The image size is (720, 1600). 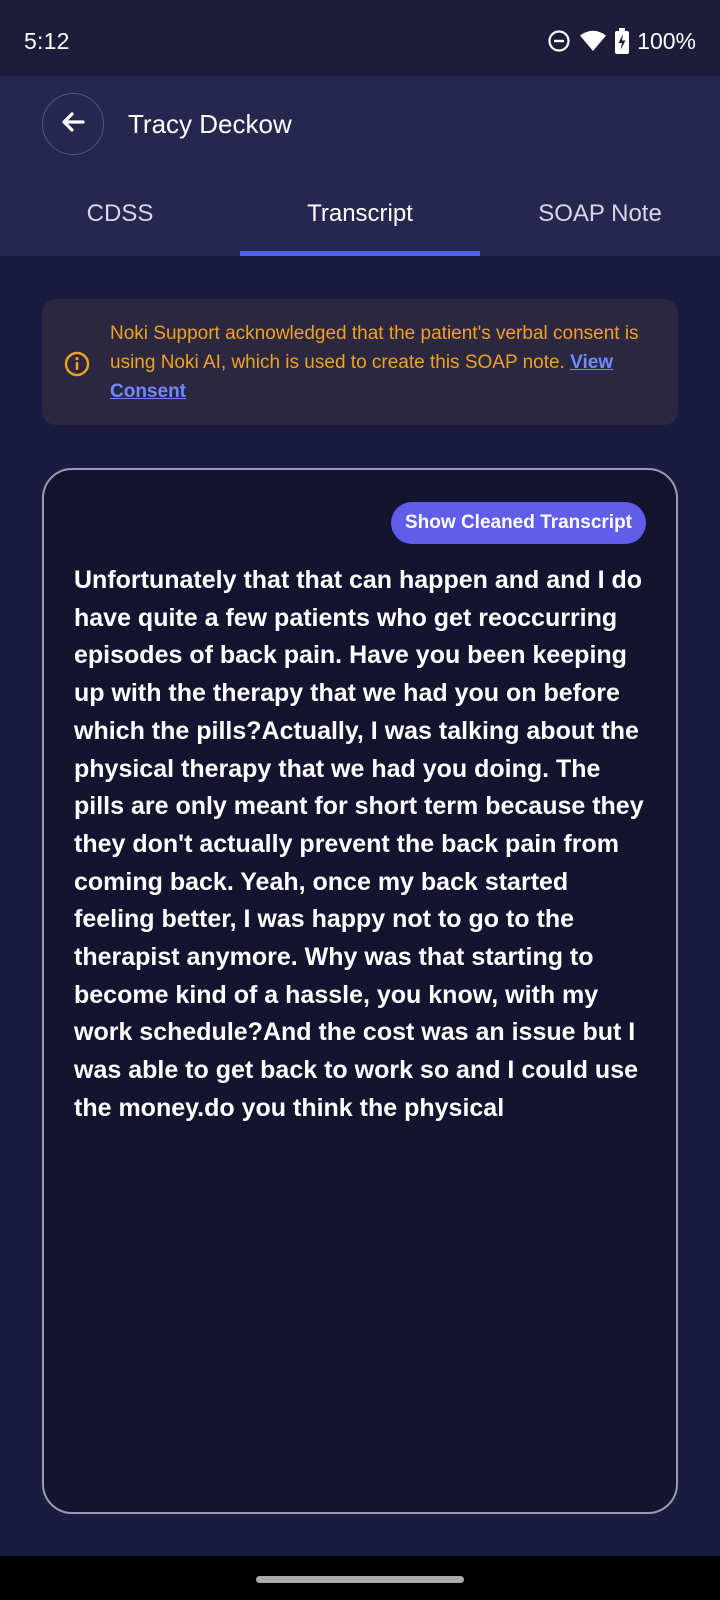 I want to click on status-time: 5:12, so click(x=47, y=41).